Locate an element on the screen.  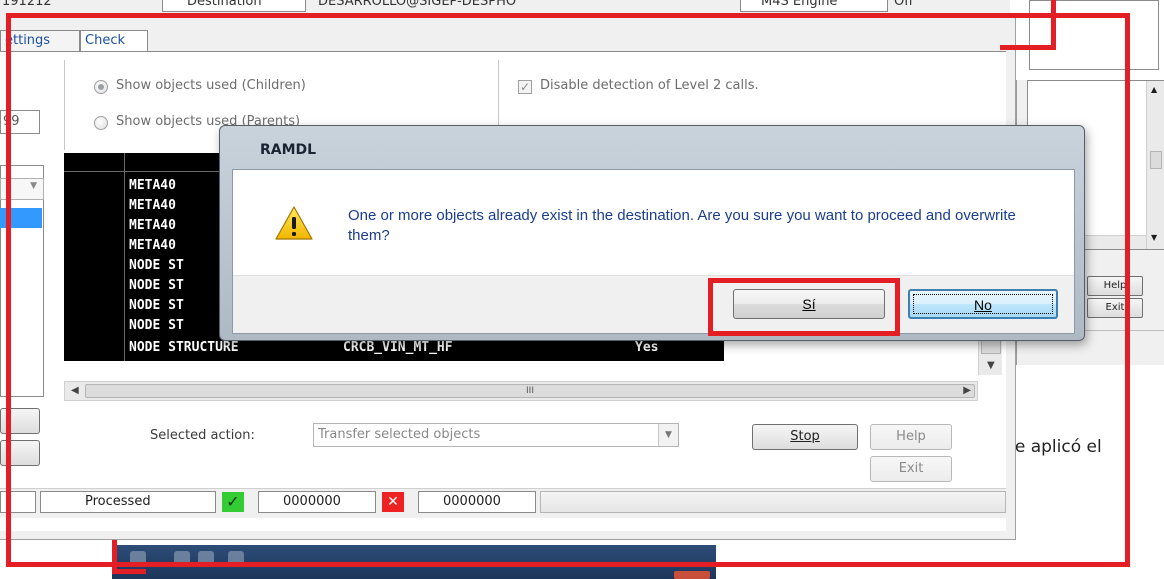
taskbar-button is located at coordinates (692, 575).